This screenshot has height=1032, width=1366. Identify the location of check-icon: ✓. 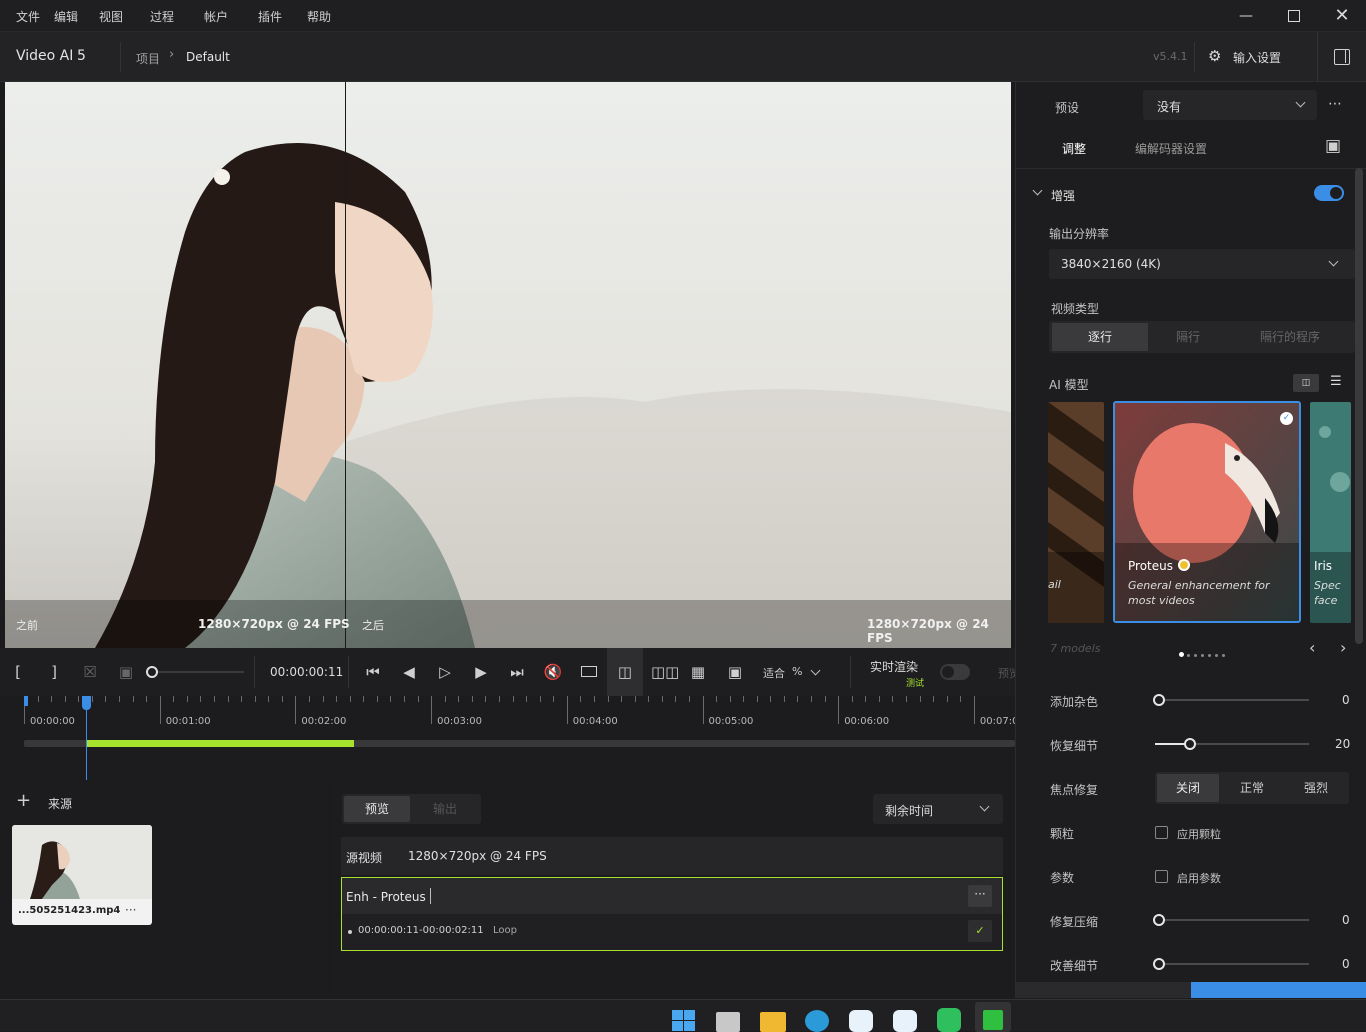
(980, 931).